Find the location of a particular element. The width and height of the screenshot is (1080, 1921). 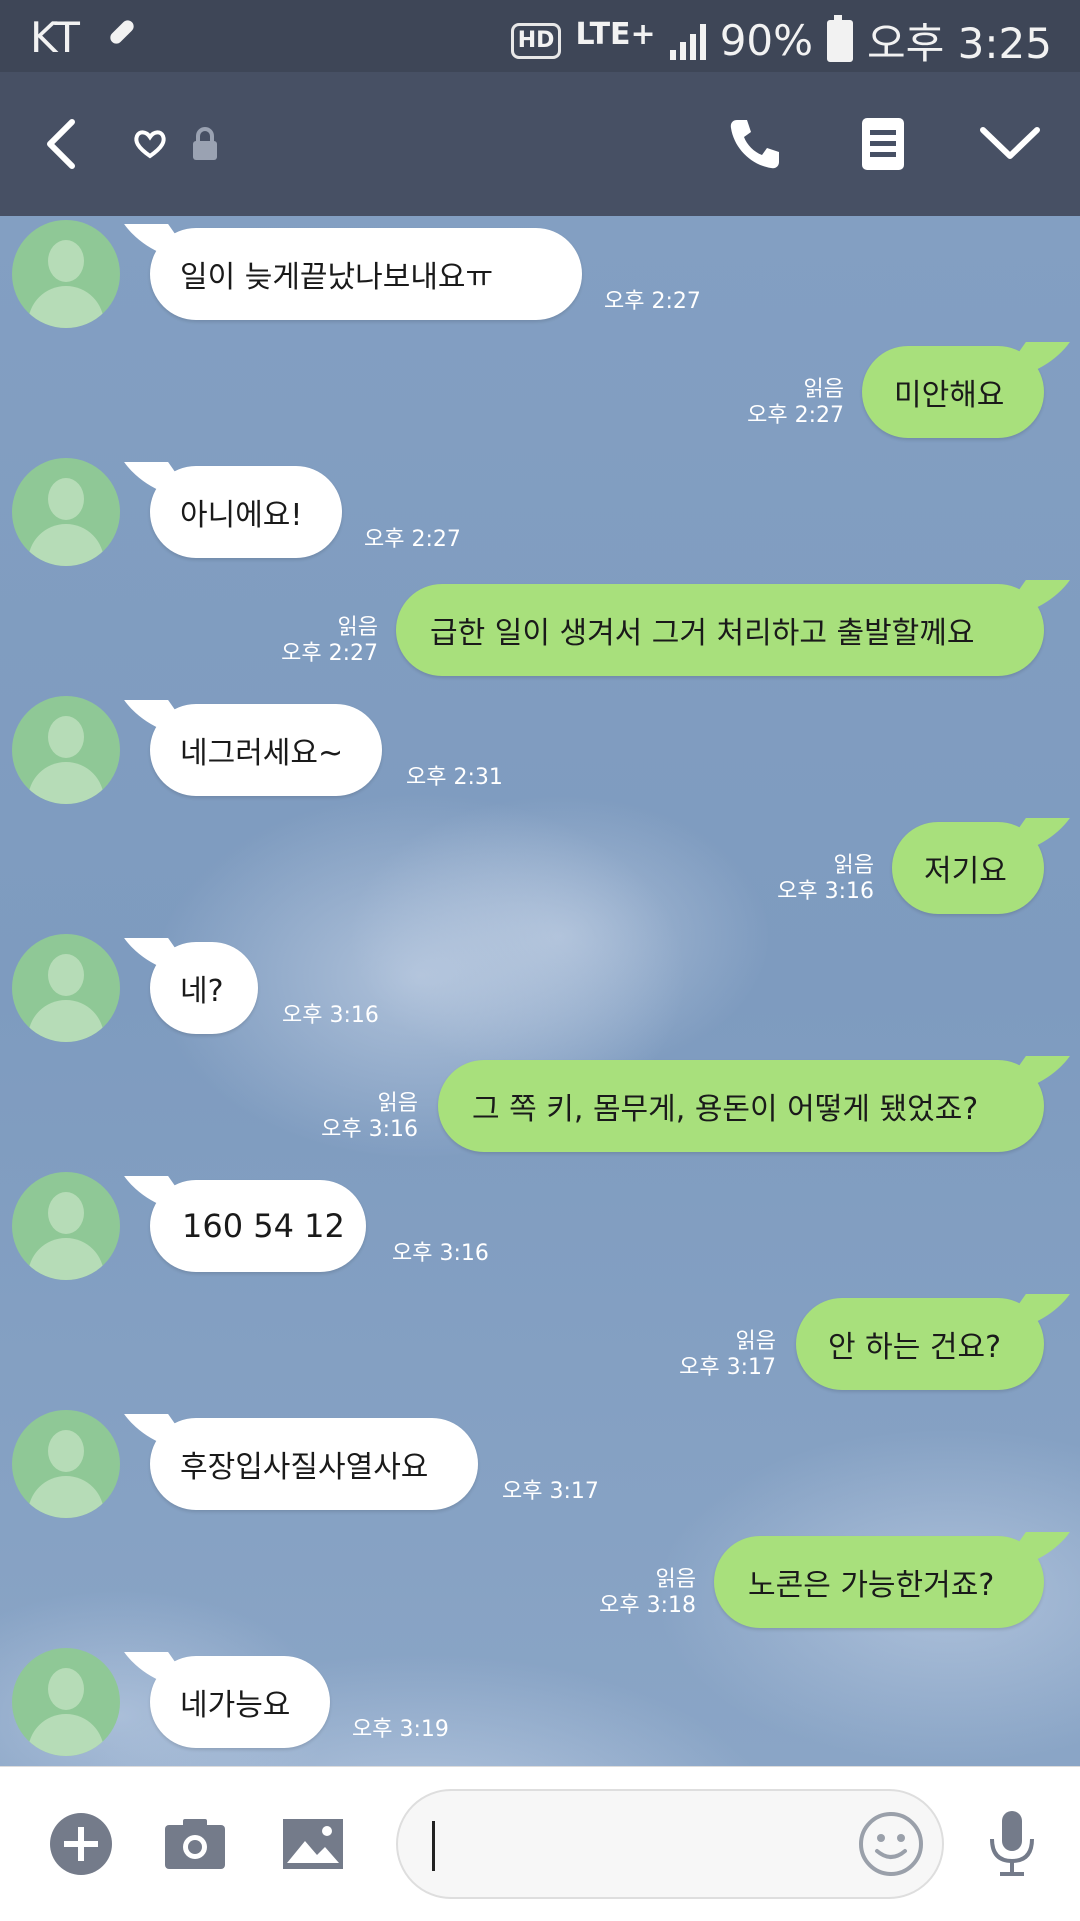

message-text: 160 54 12 is located at coordinates (263, 1226).